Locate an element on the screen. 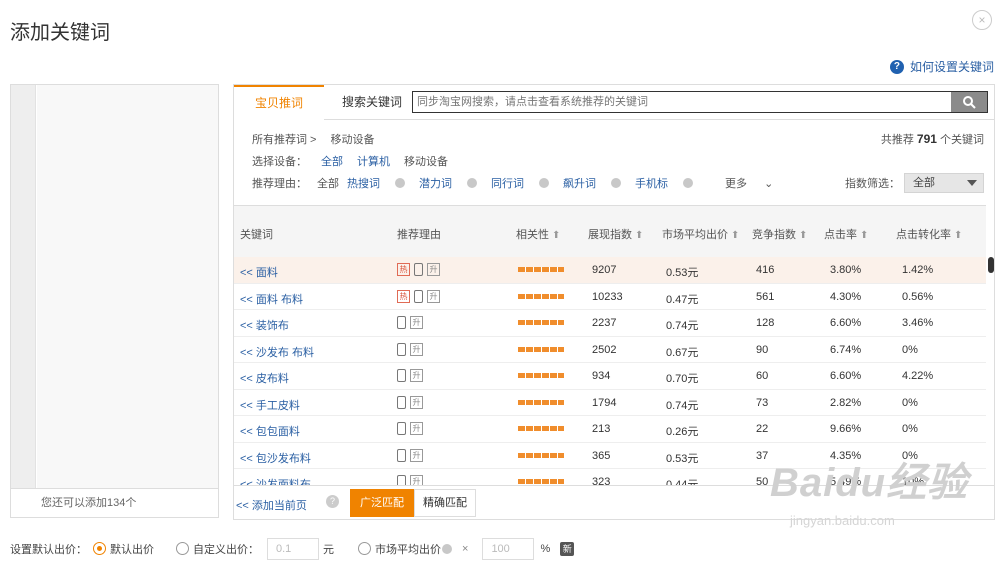  search-icon is located at coordinates (969, 102).